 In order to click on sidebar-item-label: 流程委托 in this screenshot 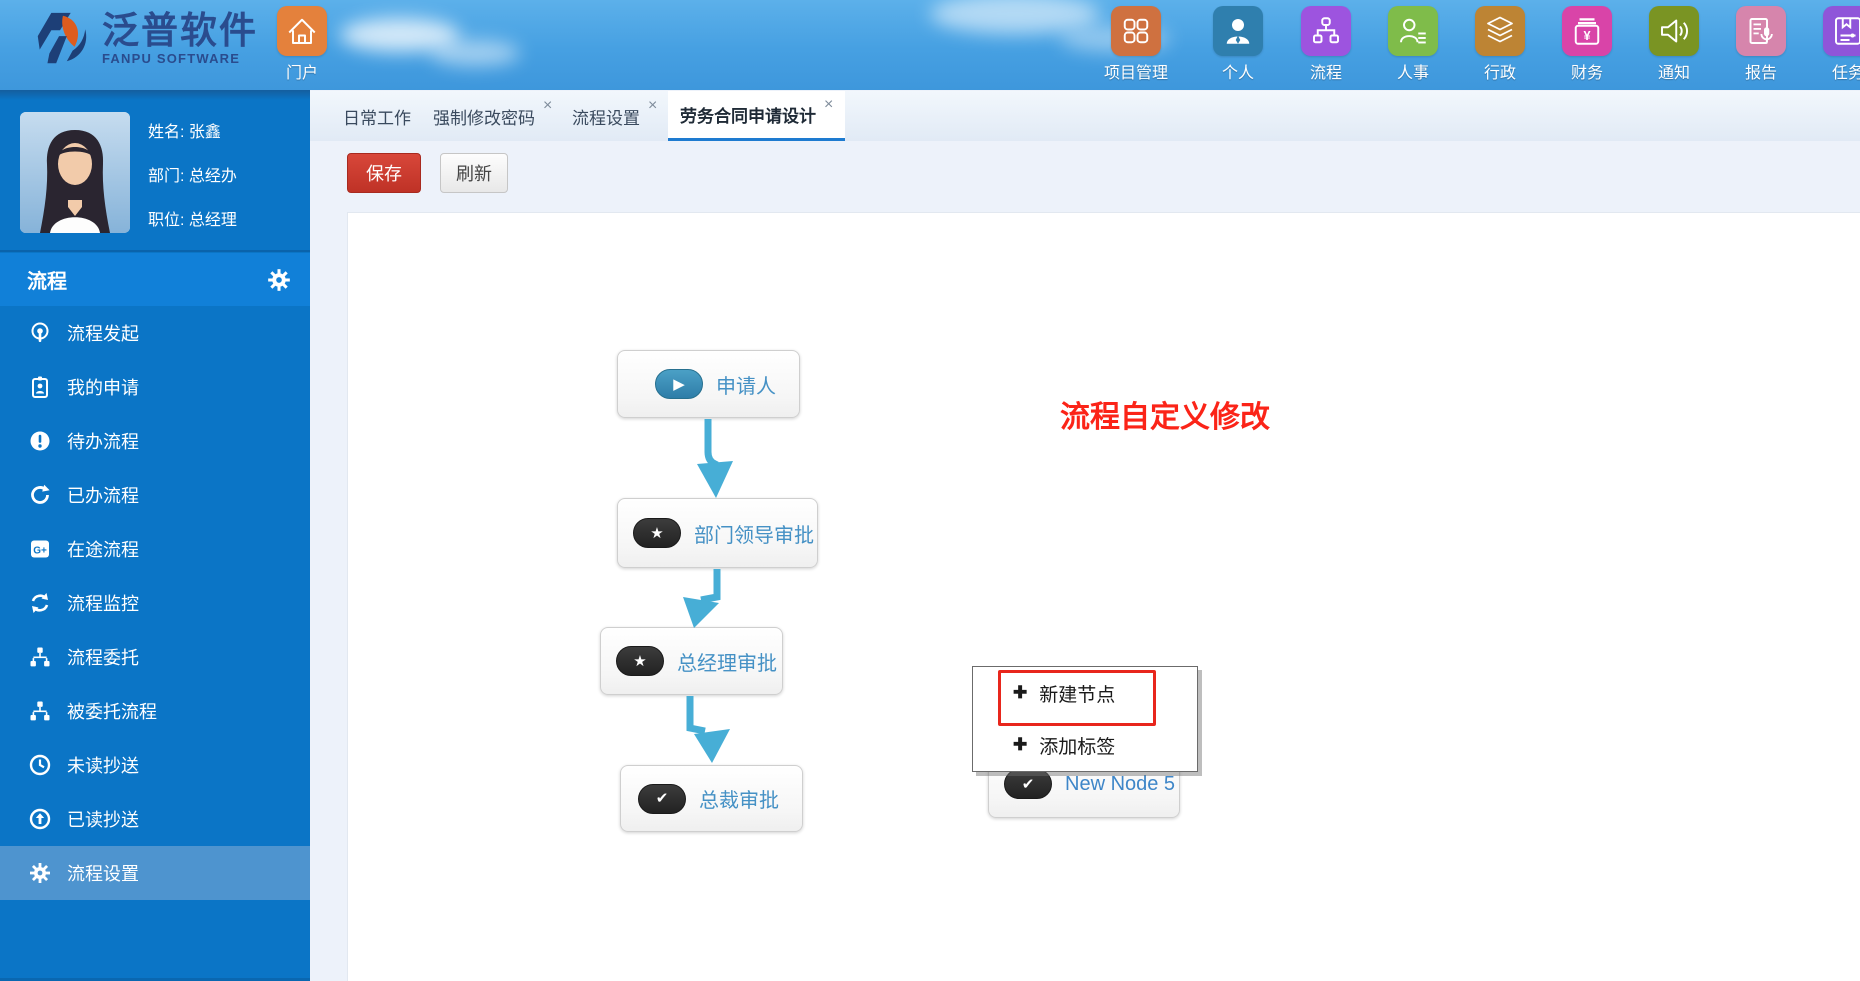, I will do `click(103, 658)`.